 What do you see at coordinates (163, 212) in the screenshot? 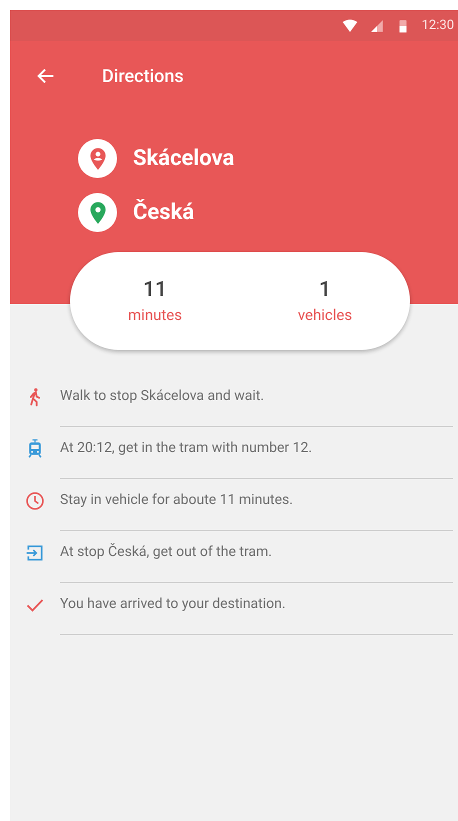
I see `place-name: Česká` at bounding box center [163, 212].